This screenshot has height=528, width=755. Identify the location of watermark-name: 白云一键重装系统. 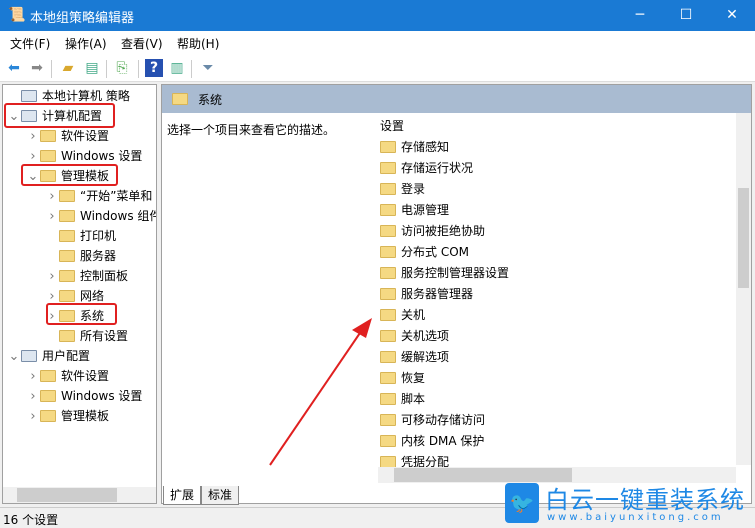
(645, 500).